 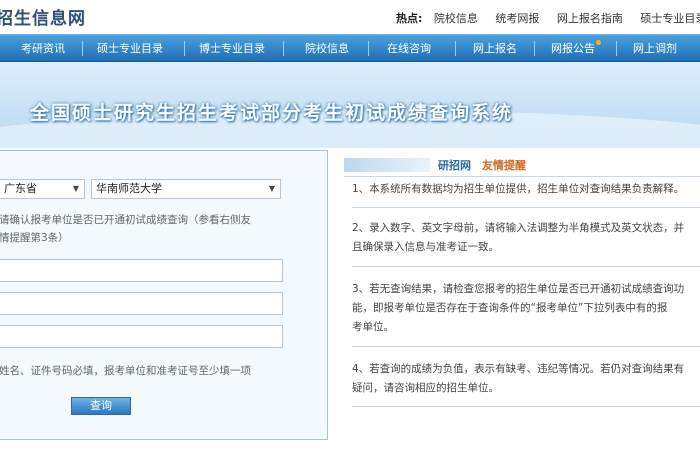 What do you see at coordinates (495, 48) in the screenshot?
I see `nav-item-online-registration: 网上报名` at bounding box center [495, 48].